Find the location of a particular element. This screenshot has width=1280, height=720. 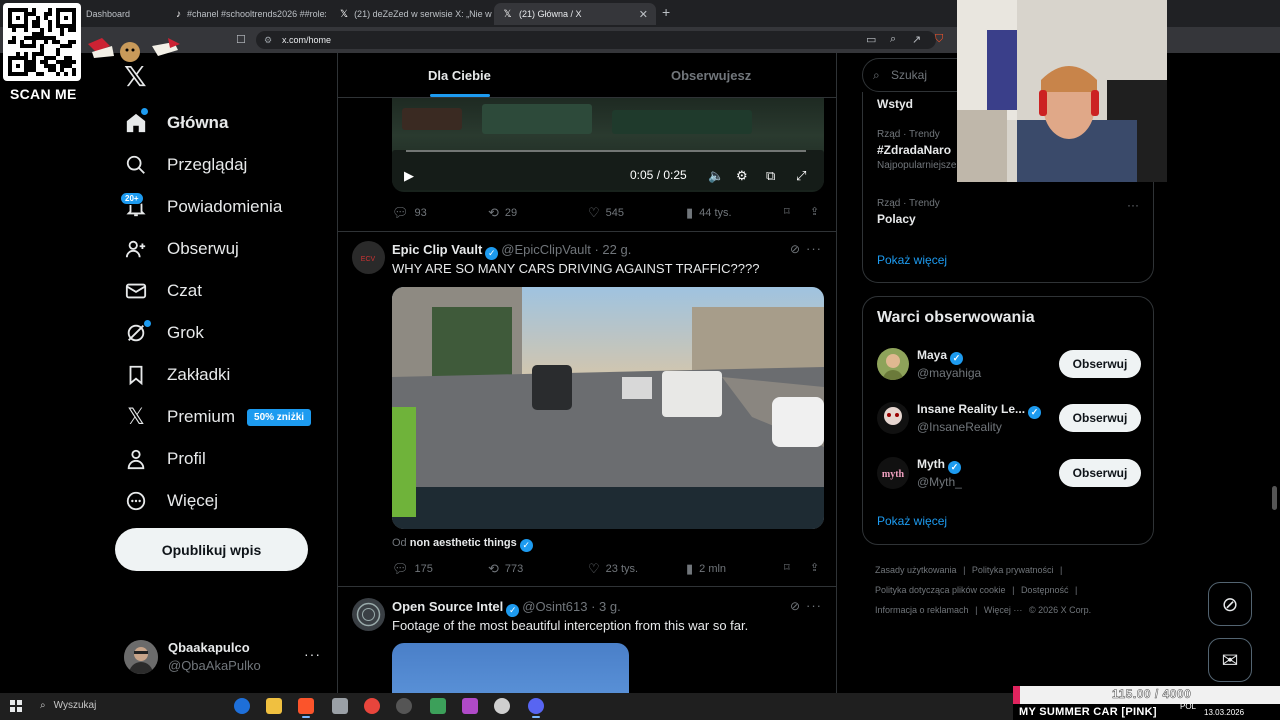

discord-icon is located at coordinates (536, 708).